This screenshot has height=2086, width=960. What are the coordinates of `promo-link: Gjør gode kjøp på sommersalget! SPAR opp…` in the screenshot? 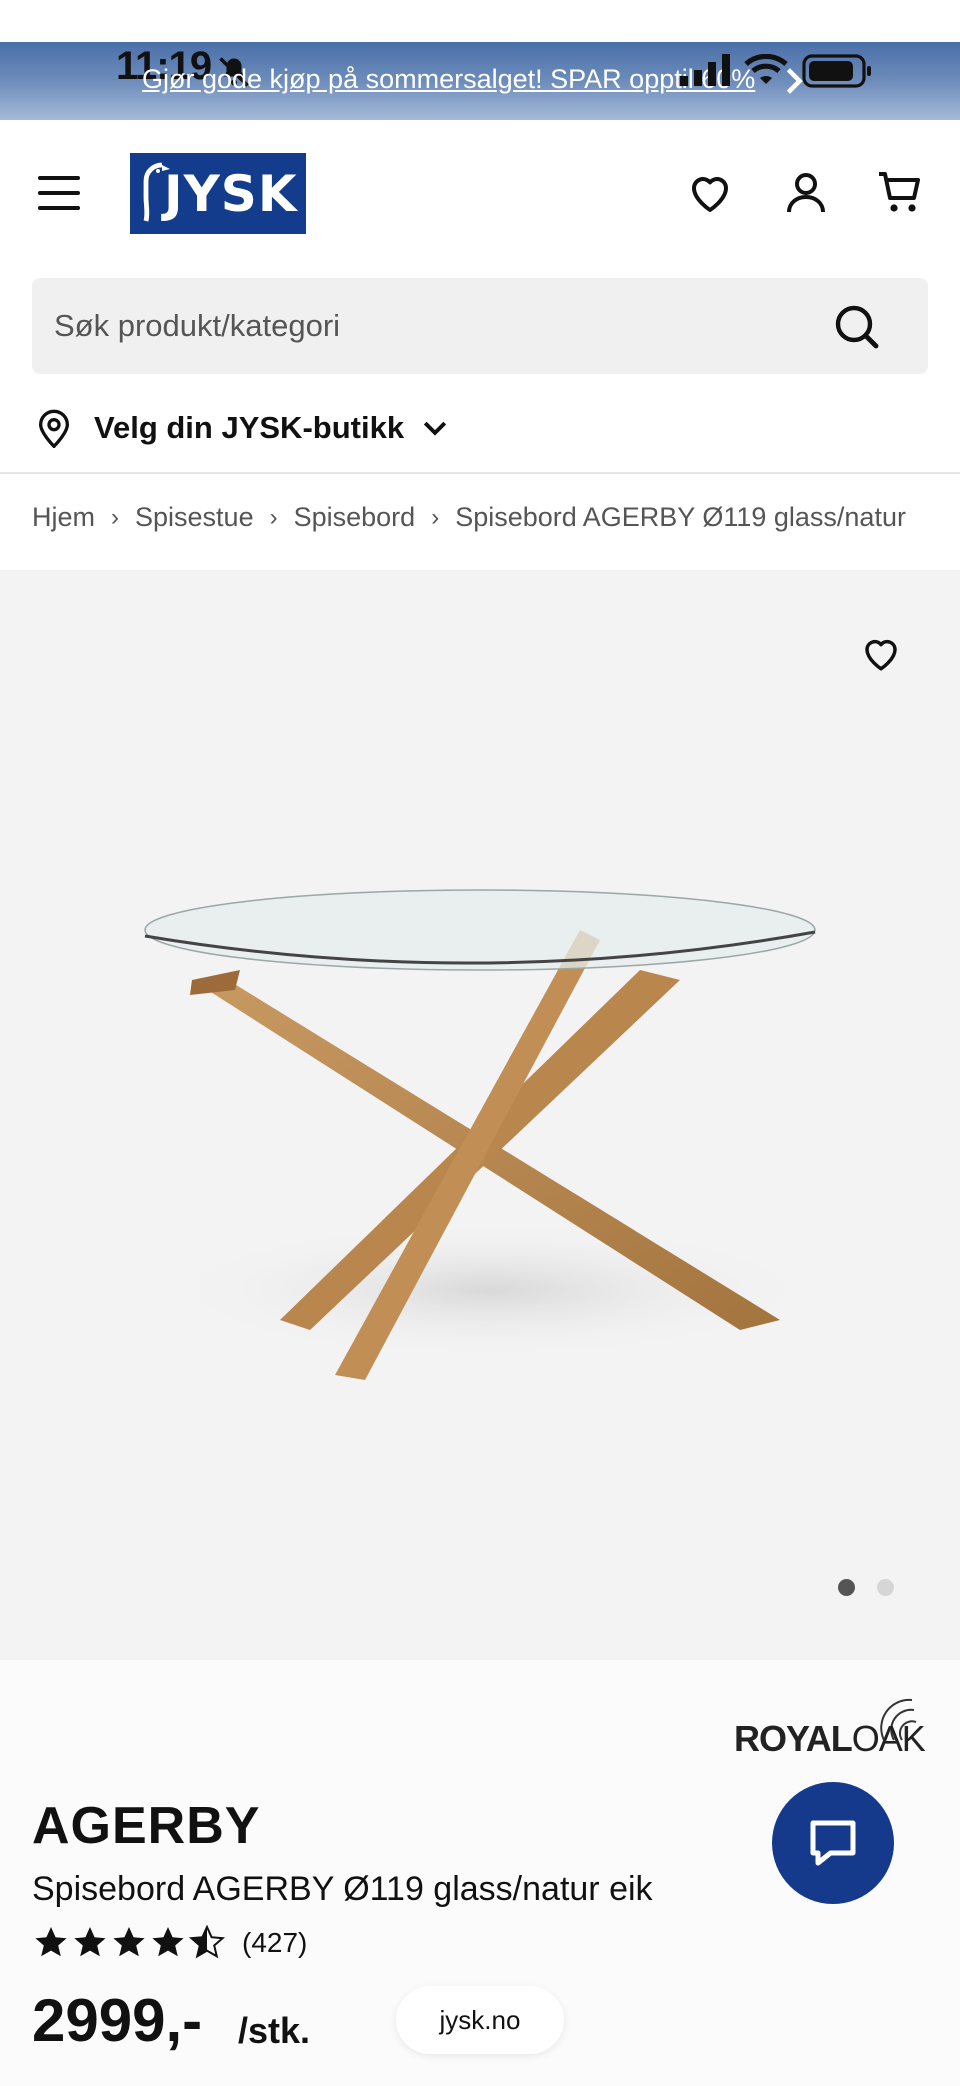 It's located at (448, 79).